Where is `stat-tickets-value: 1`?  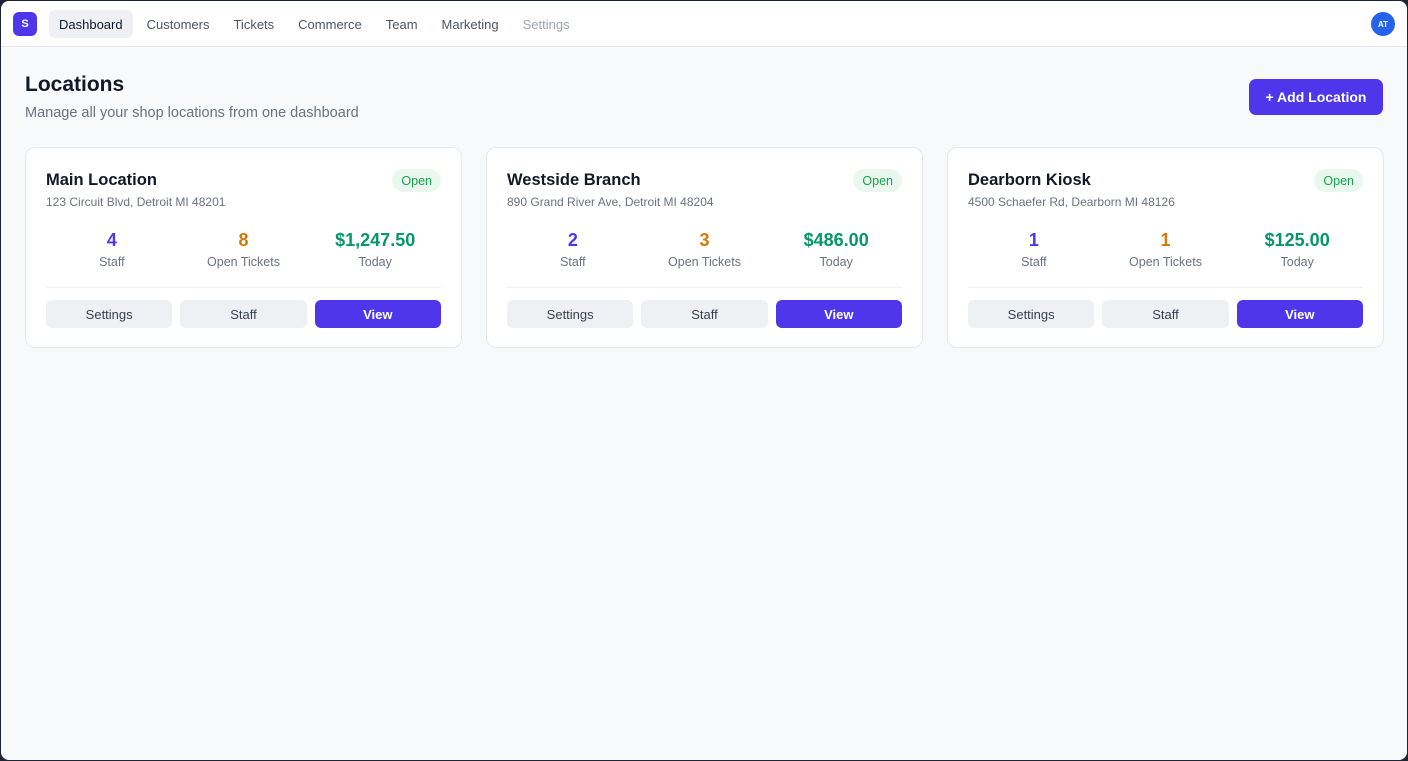
stat-tickets-value: 1 is located at coordinates (1165, 240).